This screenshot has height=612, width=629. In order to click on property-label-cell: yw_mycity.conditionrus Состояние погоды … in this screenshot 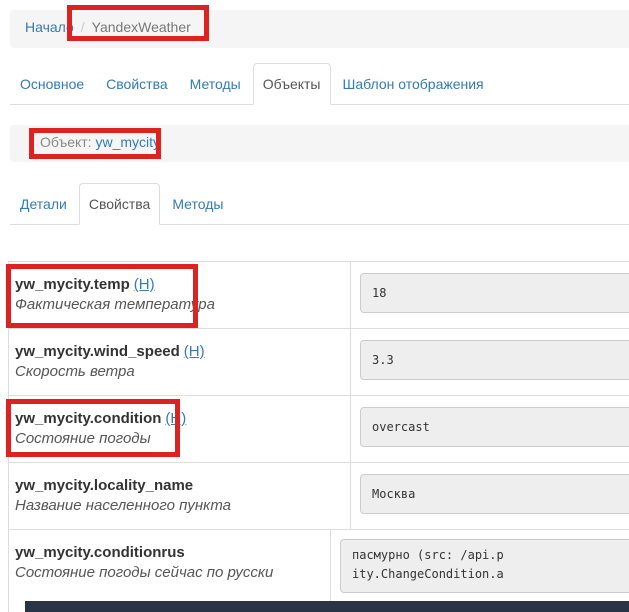, I will do `click(170, 571)`.